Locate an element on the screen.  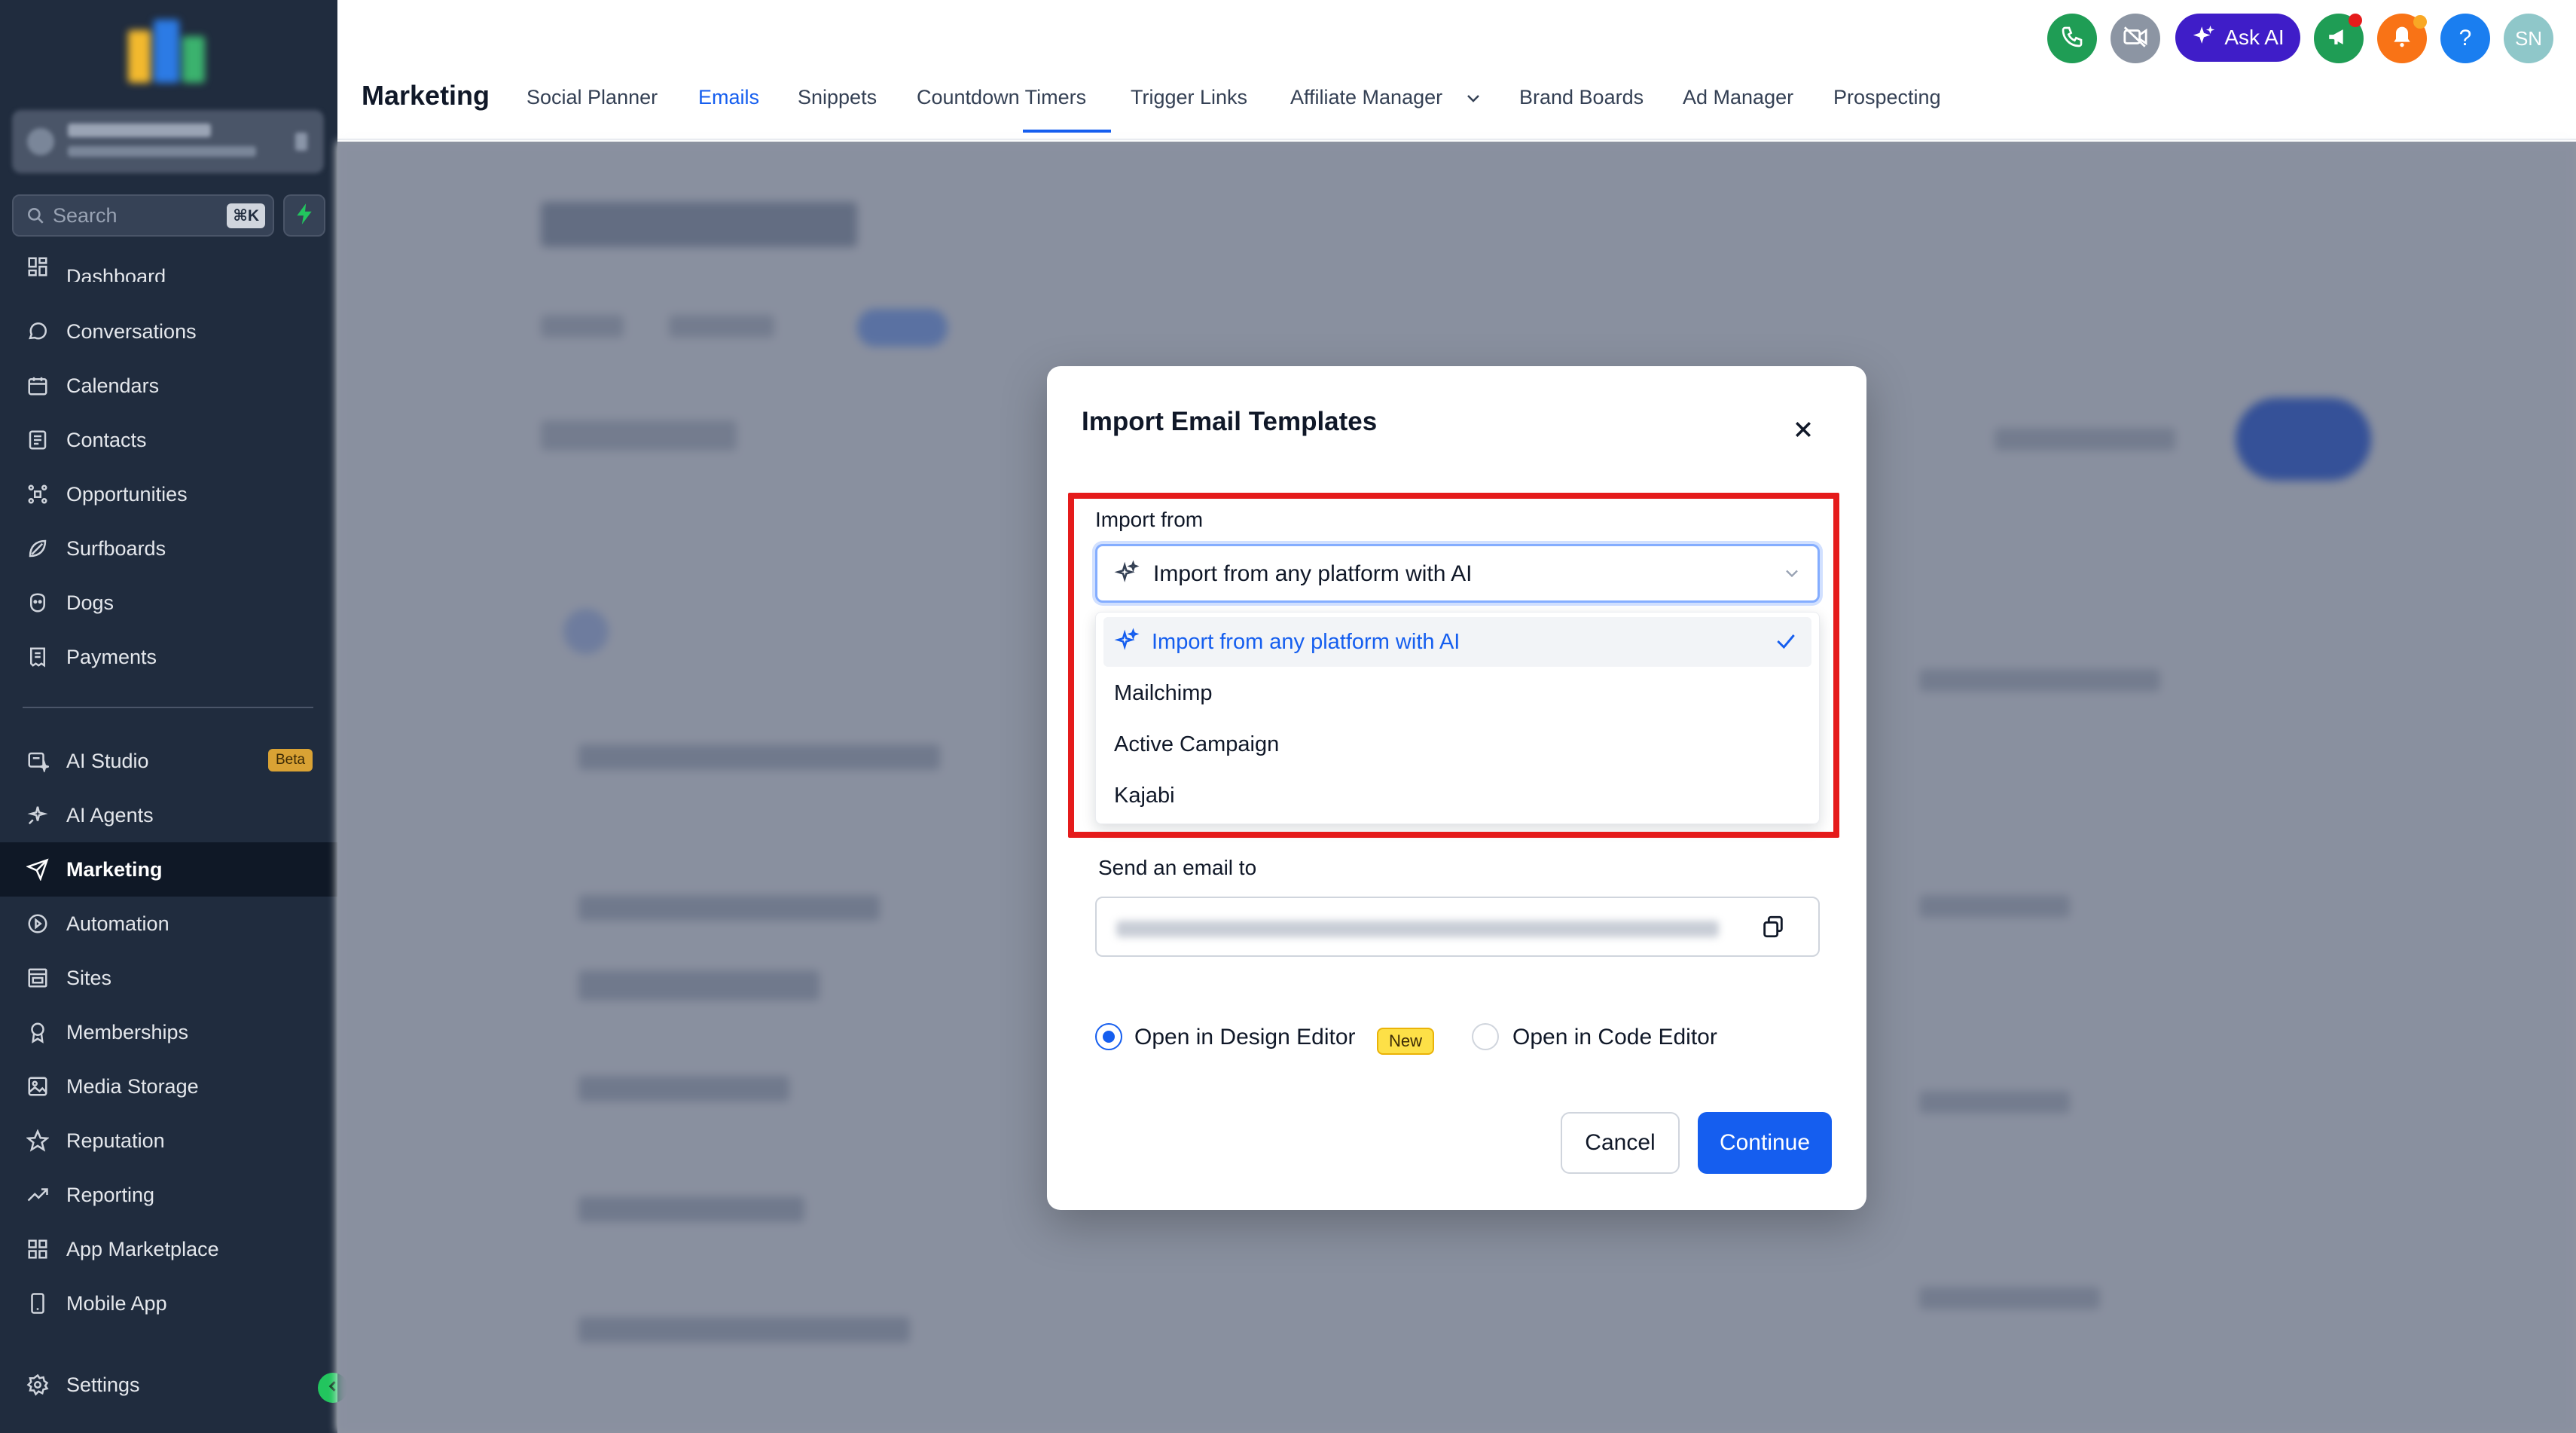
dashboard-icon is located at coordinates (38, 266).